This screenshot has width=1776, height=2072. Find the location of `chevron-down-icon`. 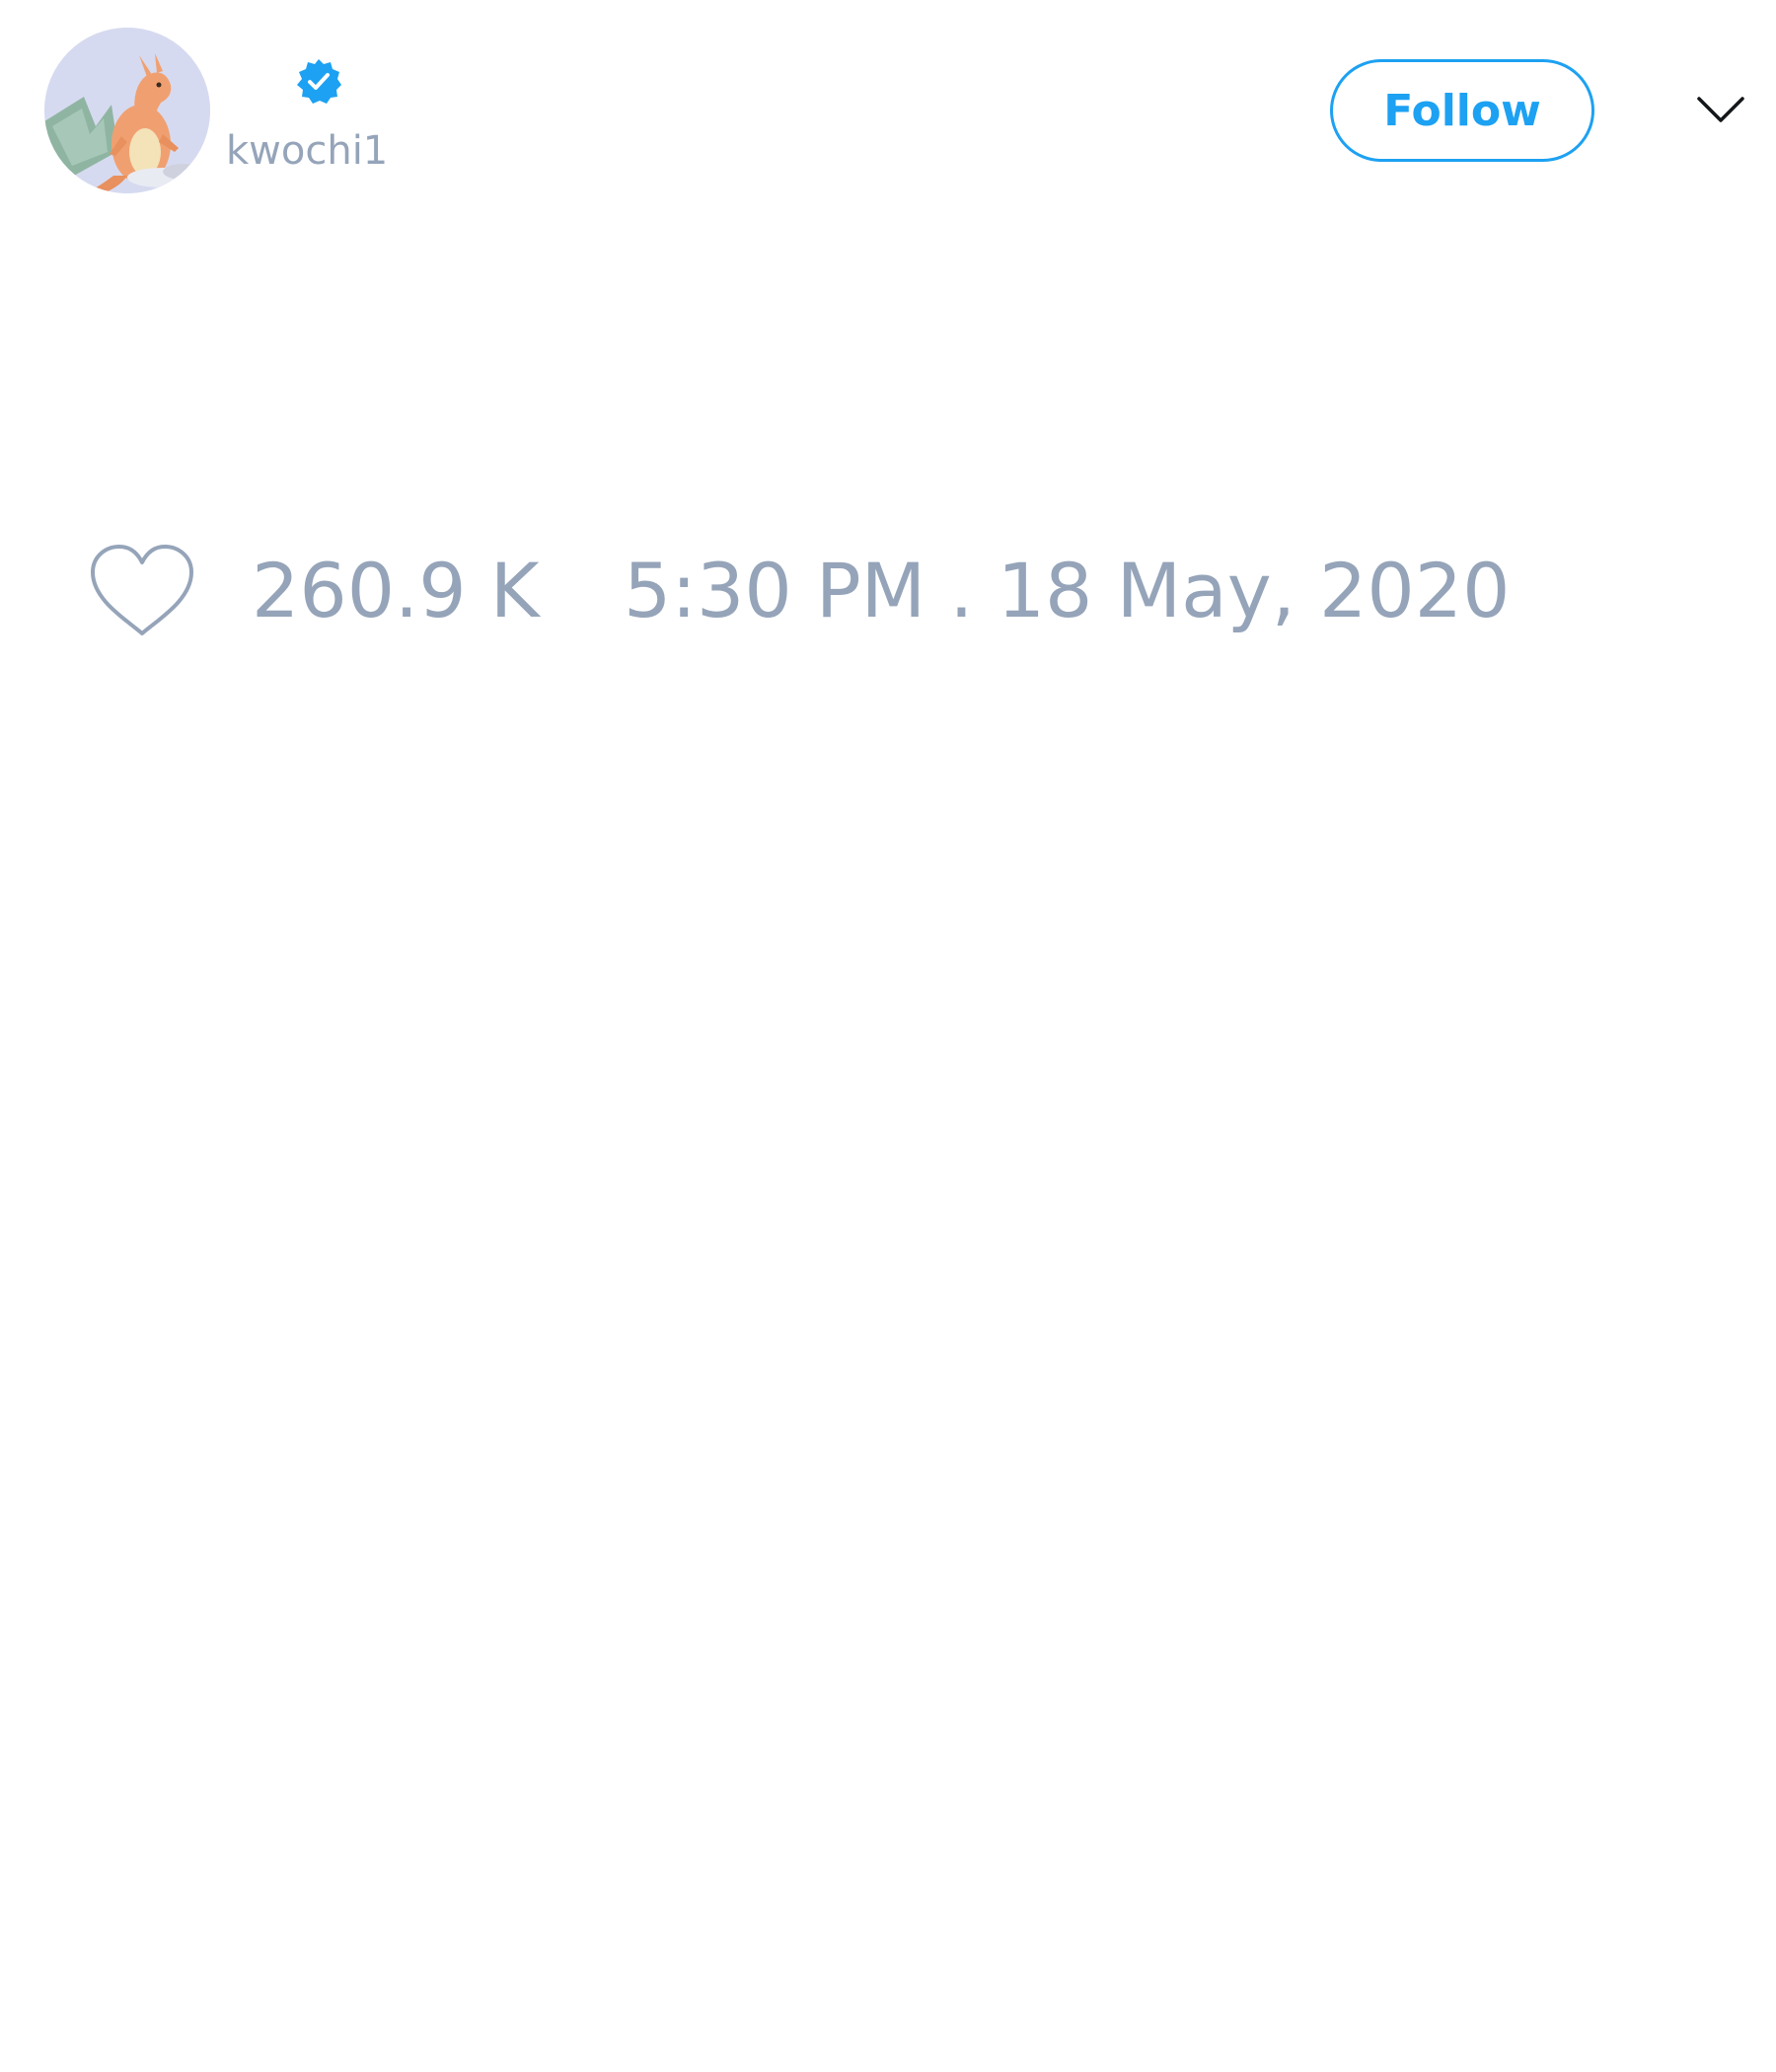

chevron-down-icon is located at coordinates (1721, 111).